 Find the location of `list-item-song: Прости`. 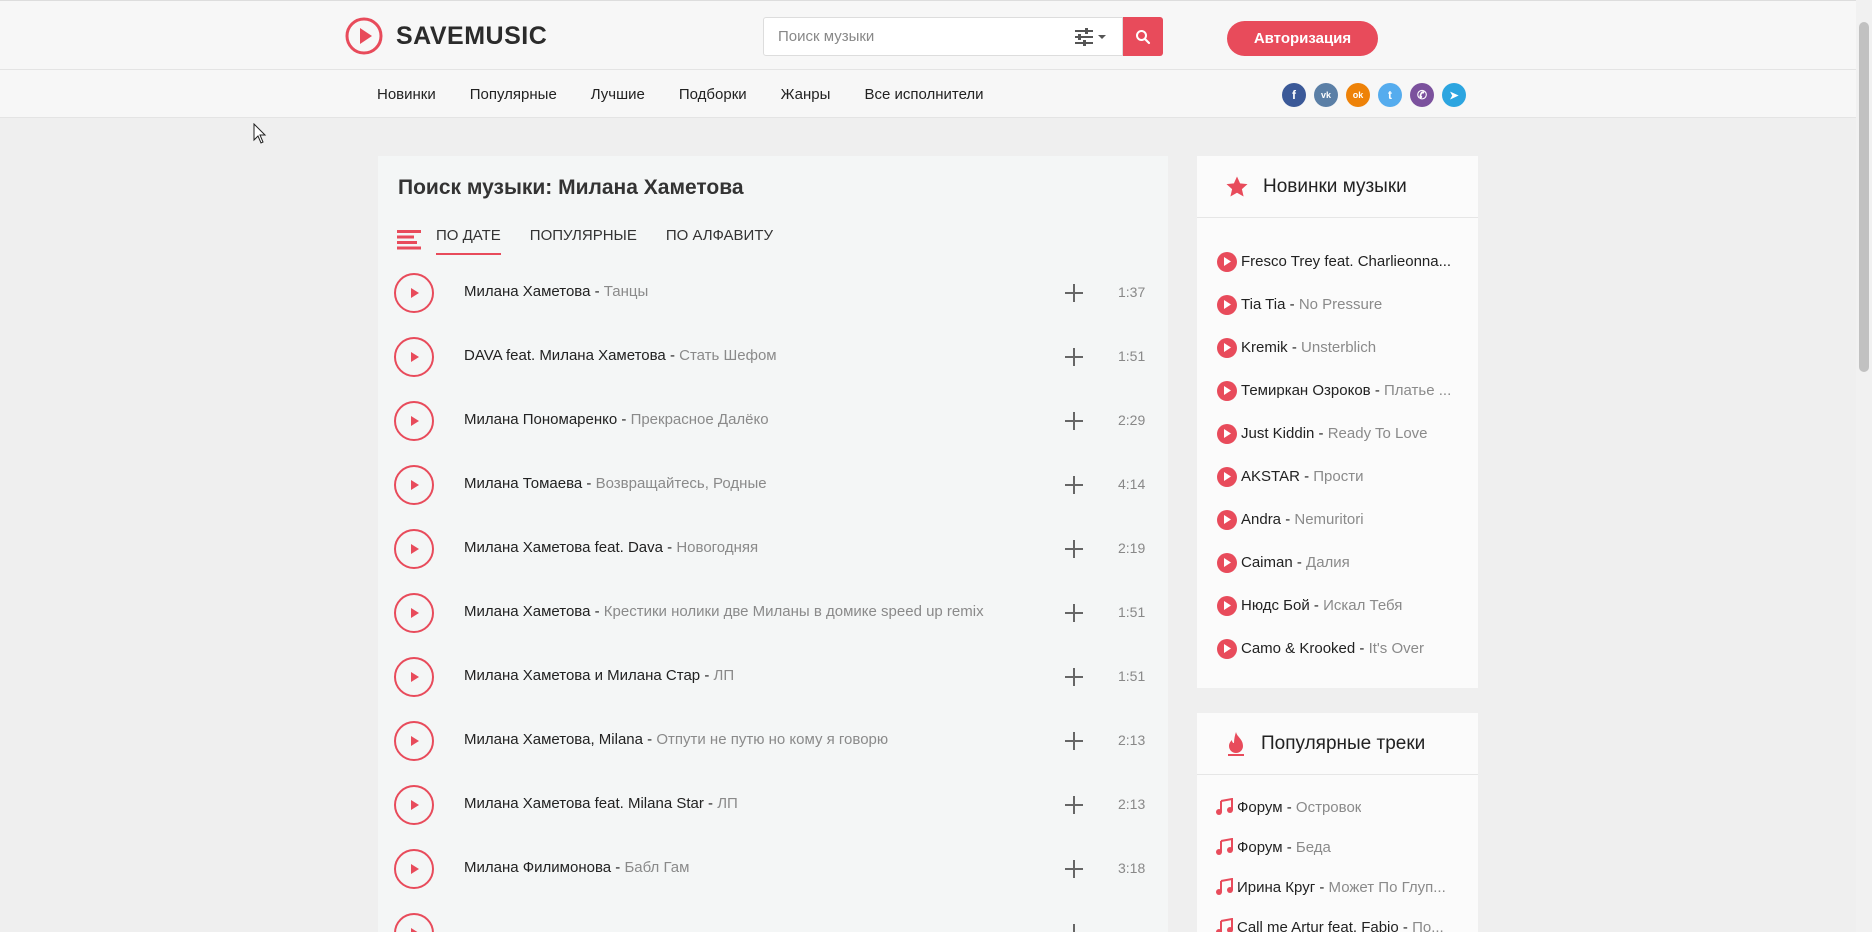

list-item-song: Прости is located at coordinates (1338, 476).